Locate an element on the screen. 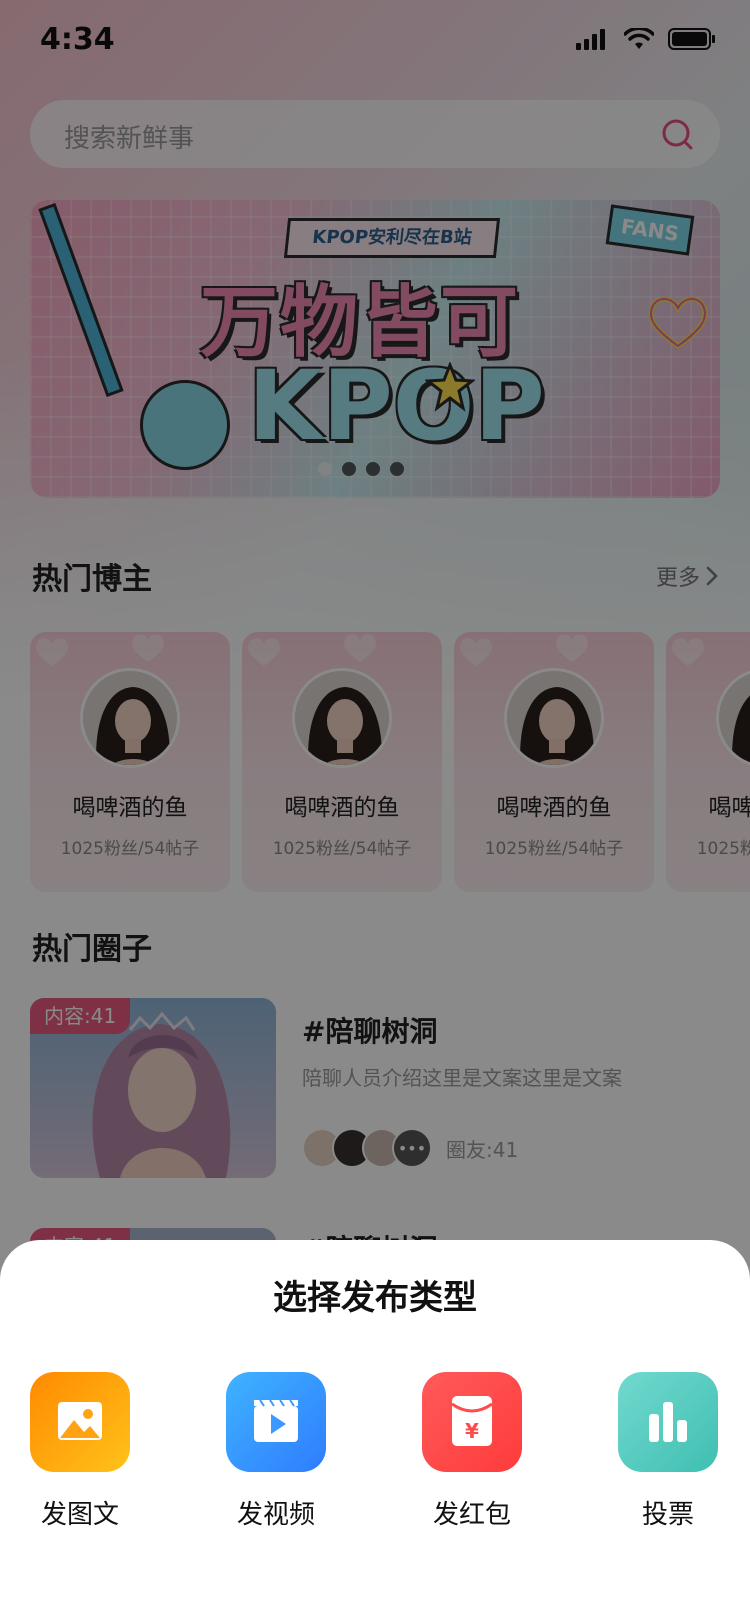 This screenshot has height=1624, width=750. publish-image-text-button: 发图文 is located at coordinates (80, 1452).